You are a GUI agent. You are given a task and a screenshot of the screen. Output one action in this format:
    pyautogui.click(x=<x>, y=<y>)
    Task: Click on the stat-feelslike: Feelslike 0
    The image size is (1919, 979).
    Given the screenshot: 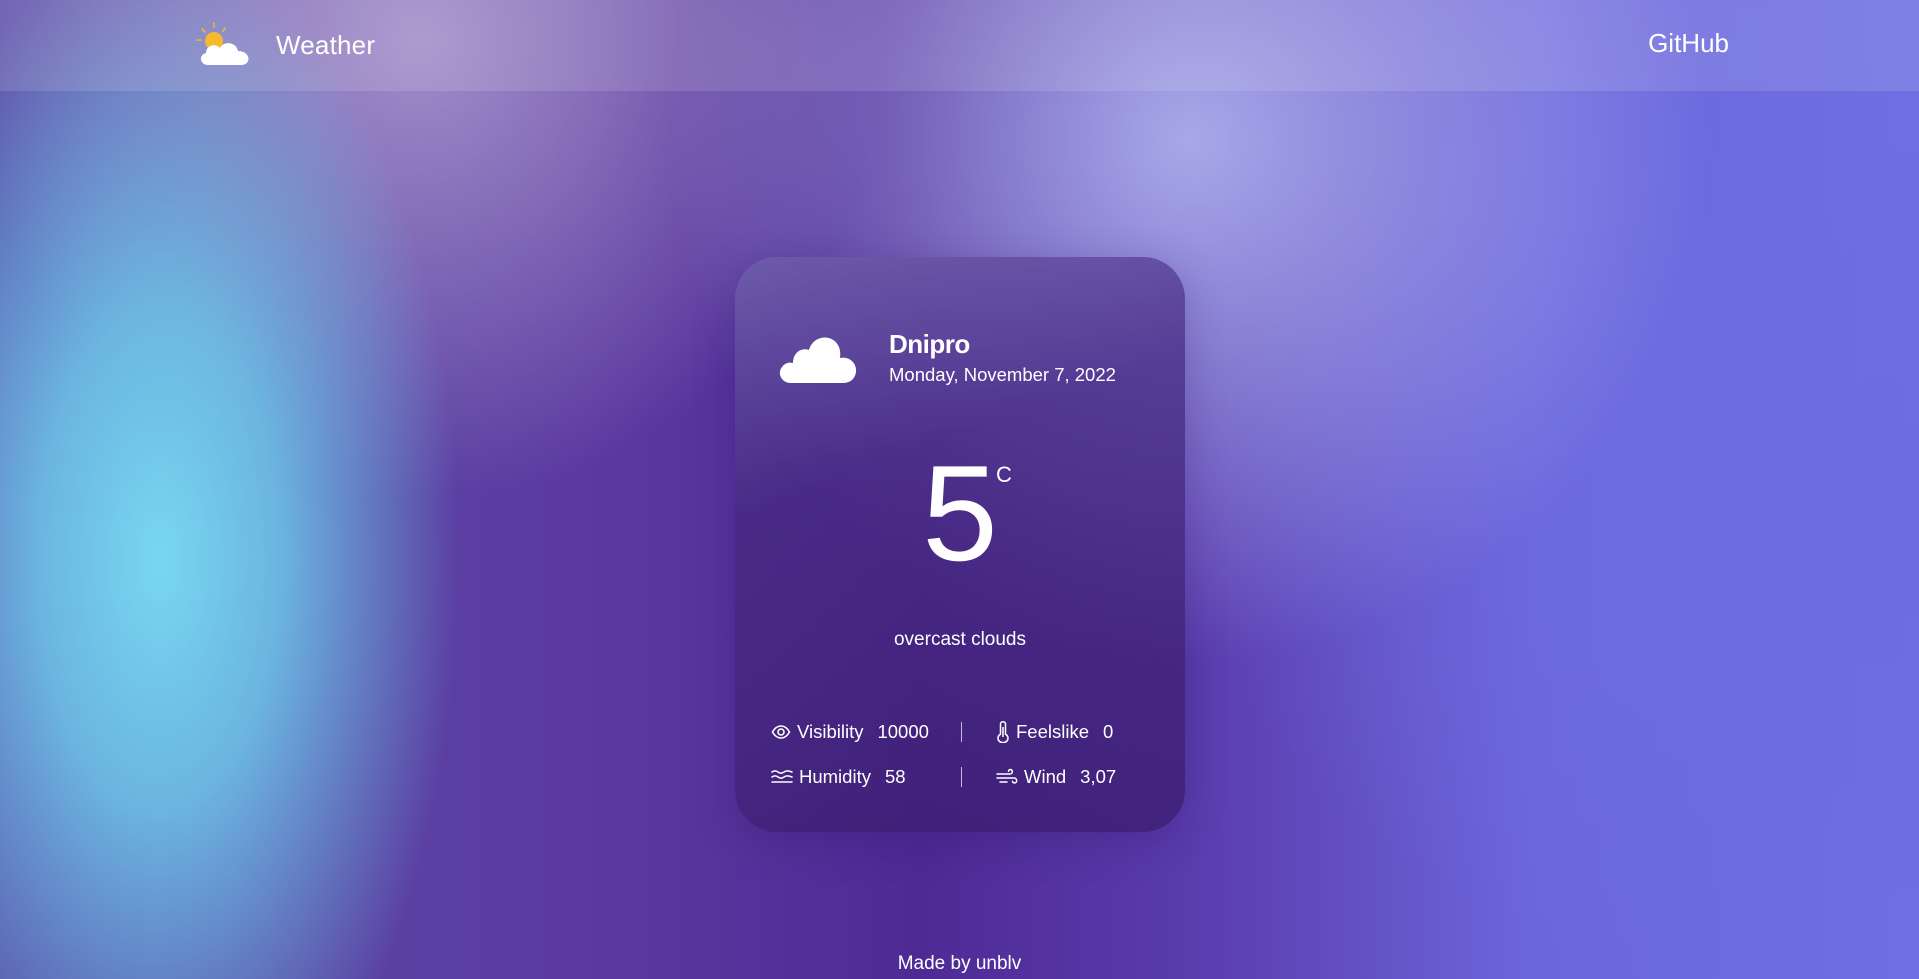 What is the action you would take?
    pyautogui.click(x=1054, y=732)
    